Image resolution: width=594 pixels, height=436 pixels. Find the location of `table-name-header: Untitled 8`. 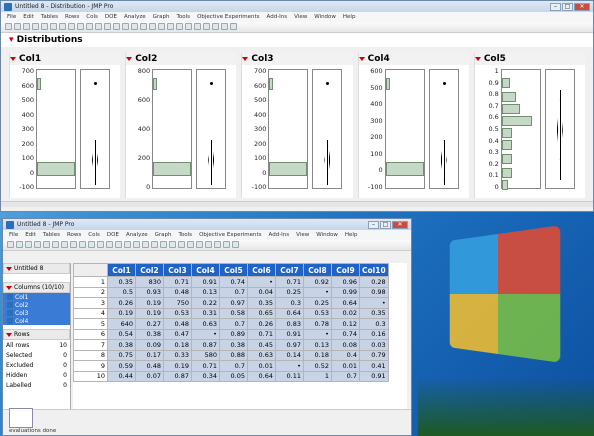

table-name-header: Untitled 8 is located at coordinates (36, 268).